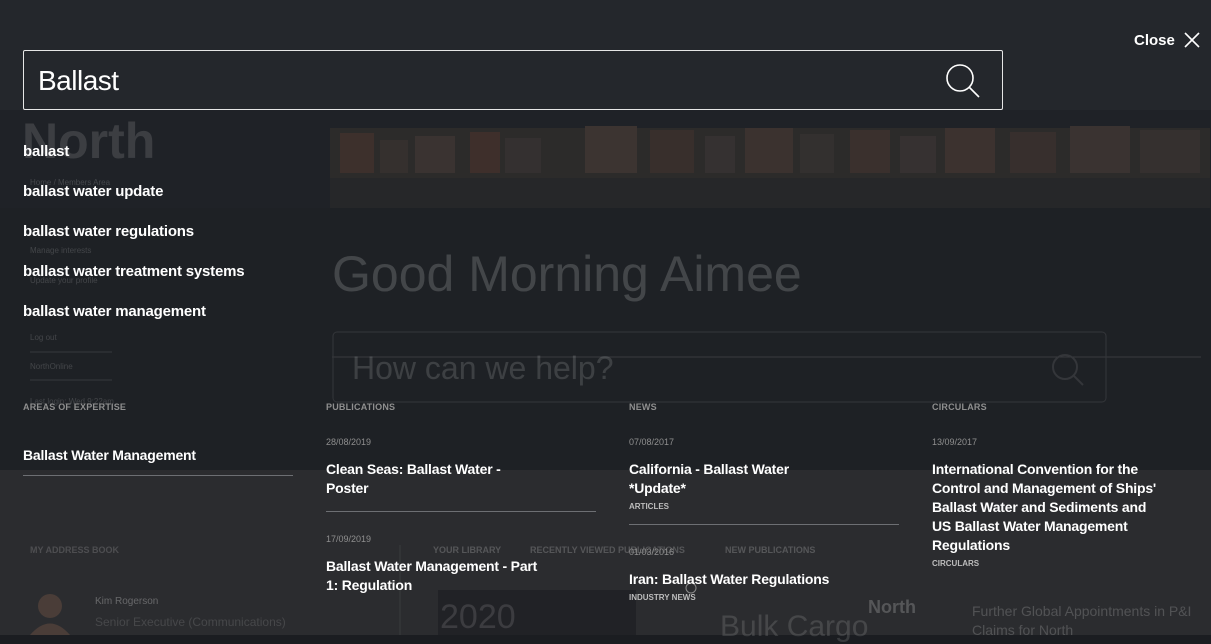 The height and width of the screenshot is (644, 1211). Describe the element at coordinates (1154, 40) in the screenshot. I see `close-label: Close` at that location.